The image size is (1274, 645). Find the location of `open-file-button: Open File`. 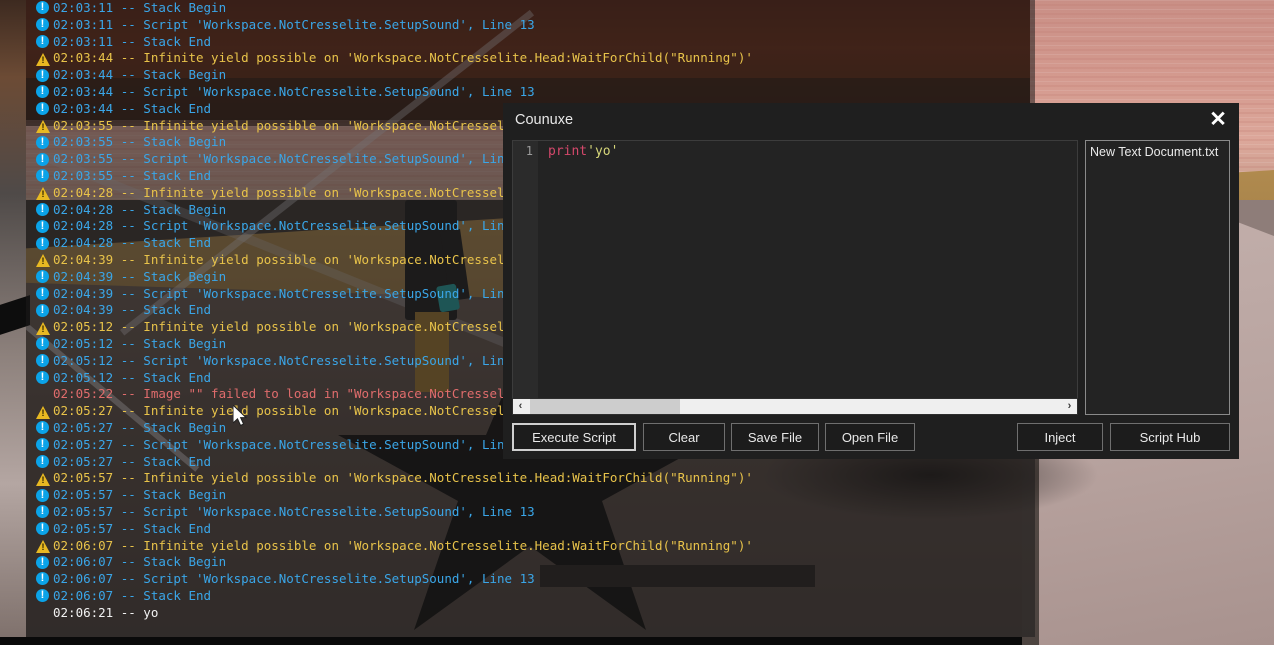

open-file-button: Open File is located at coordinates (870, 437).